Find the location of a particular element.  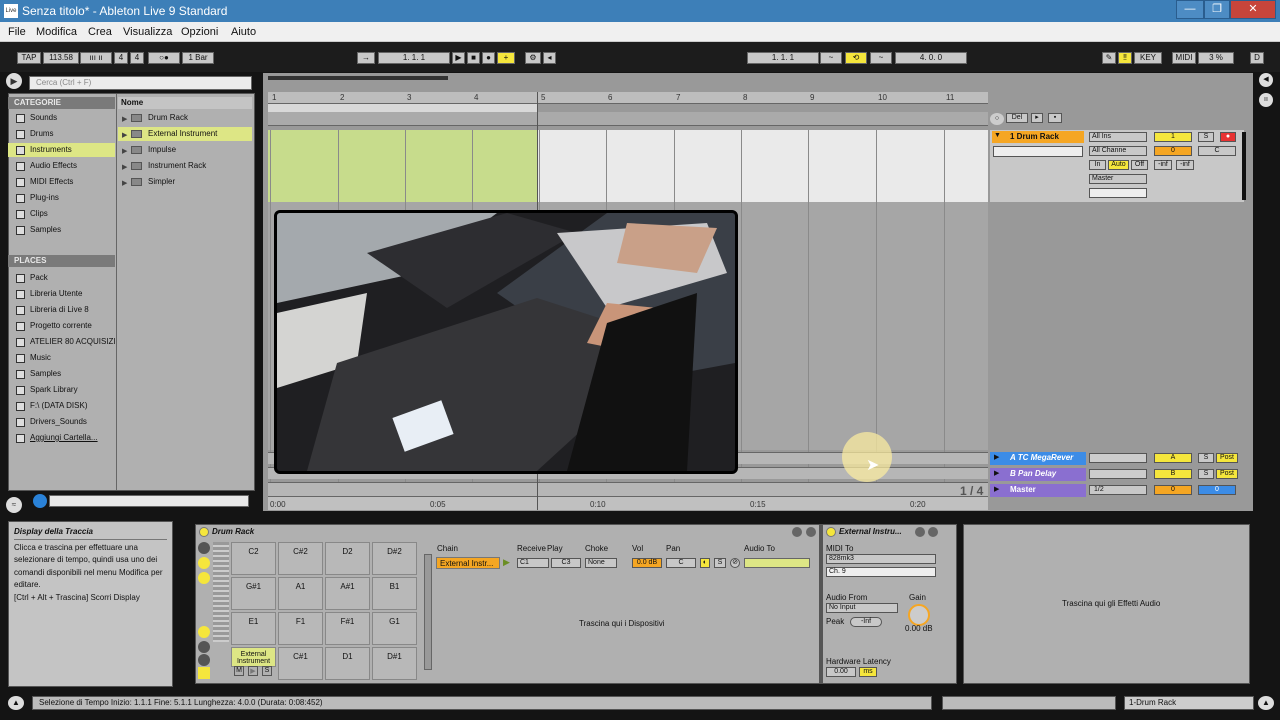

punch-in-icon: ~ is located at coordinates (831, 58).